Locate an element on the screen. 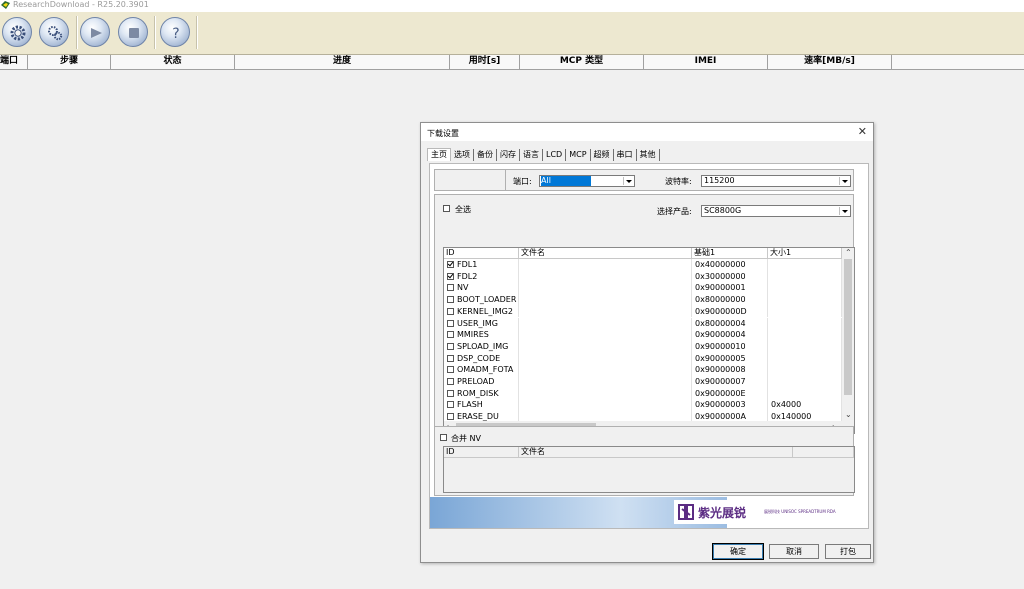  column-header-progress: 进度 is located at coordinates (342, 62).